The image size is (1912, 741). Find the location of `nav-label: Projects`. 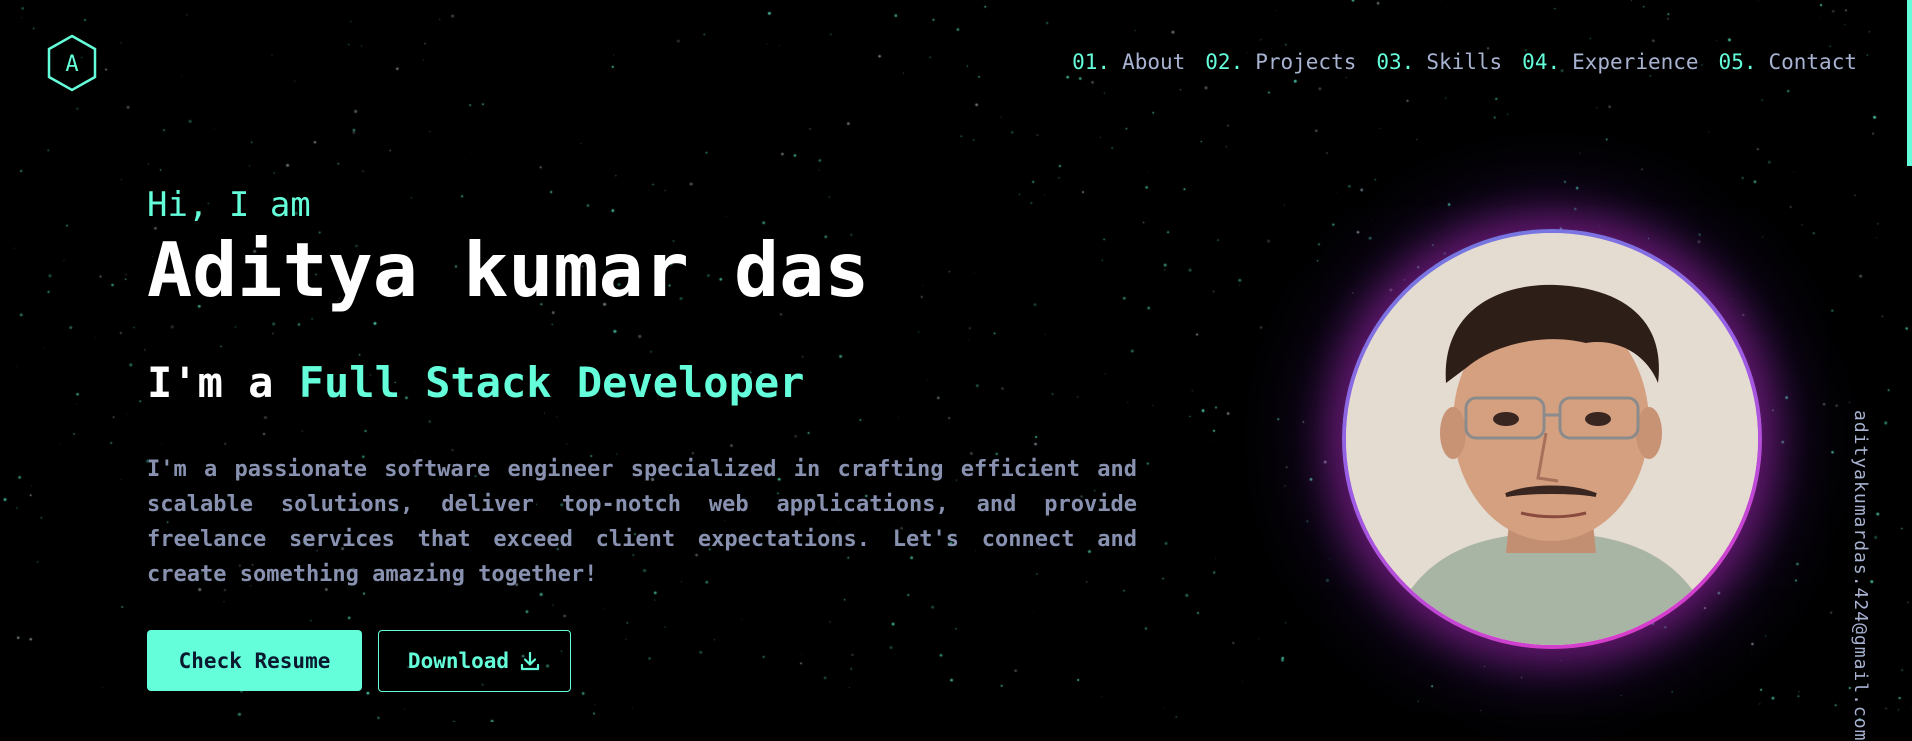

nav-label: Projects is located at coordinates (1306, 62).